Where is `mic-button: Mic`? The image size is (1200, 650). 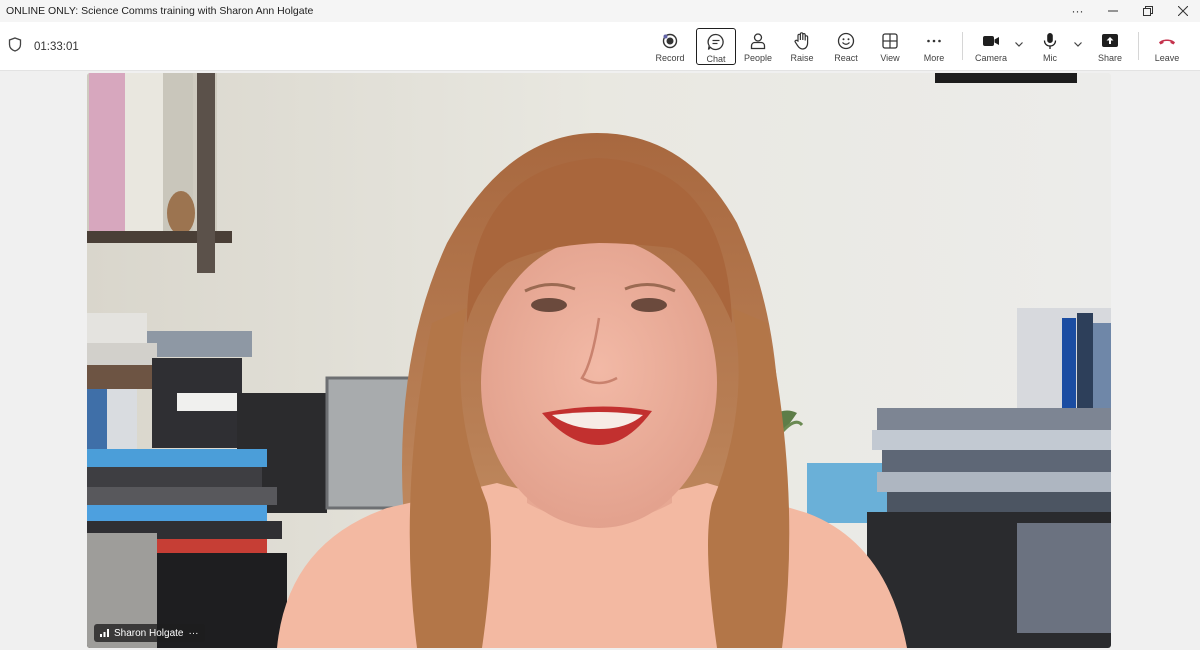 mic-button: Mic is located at coordinates (1050, 46).